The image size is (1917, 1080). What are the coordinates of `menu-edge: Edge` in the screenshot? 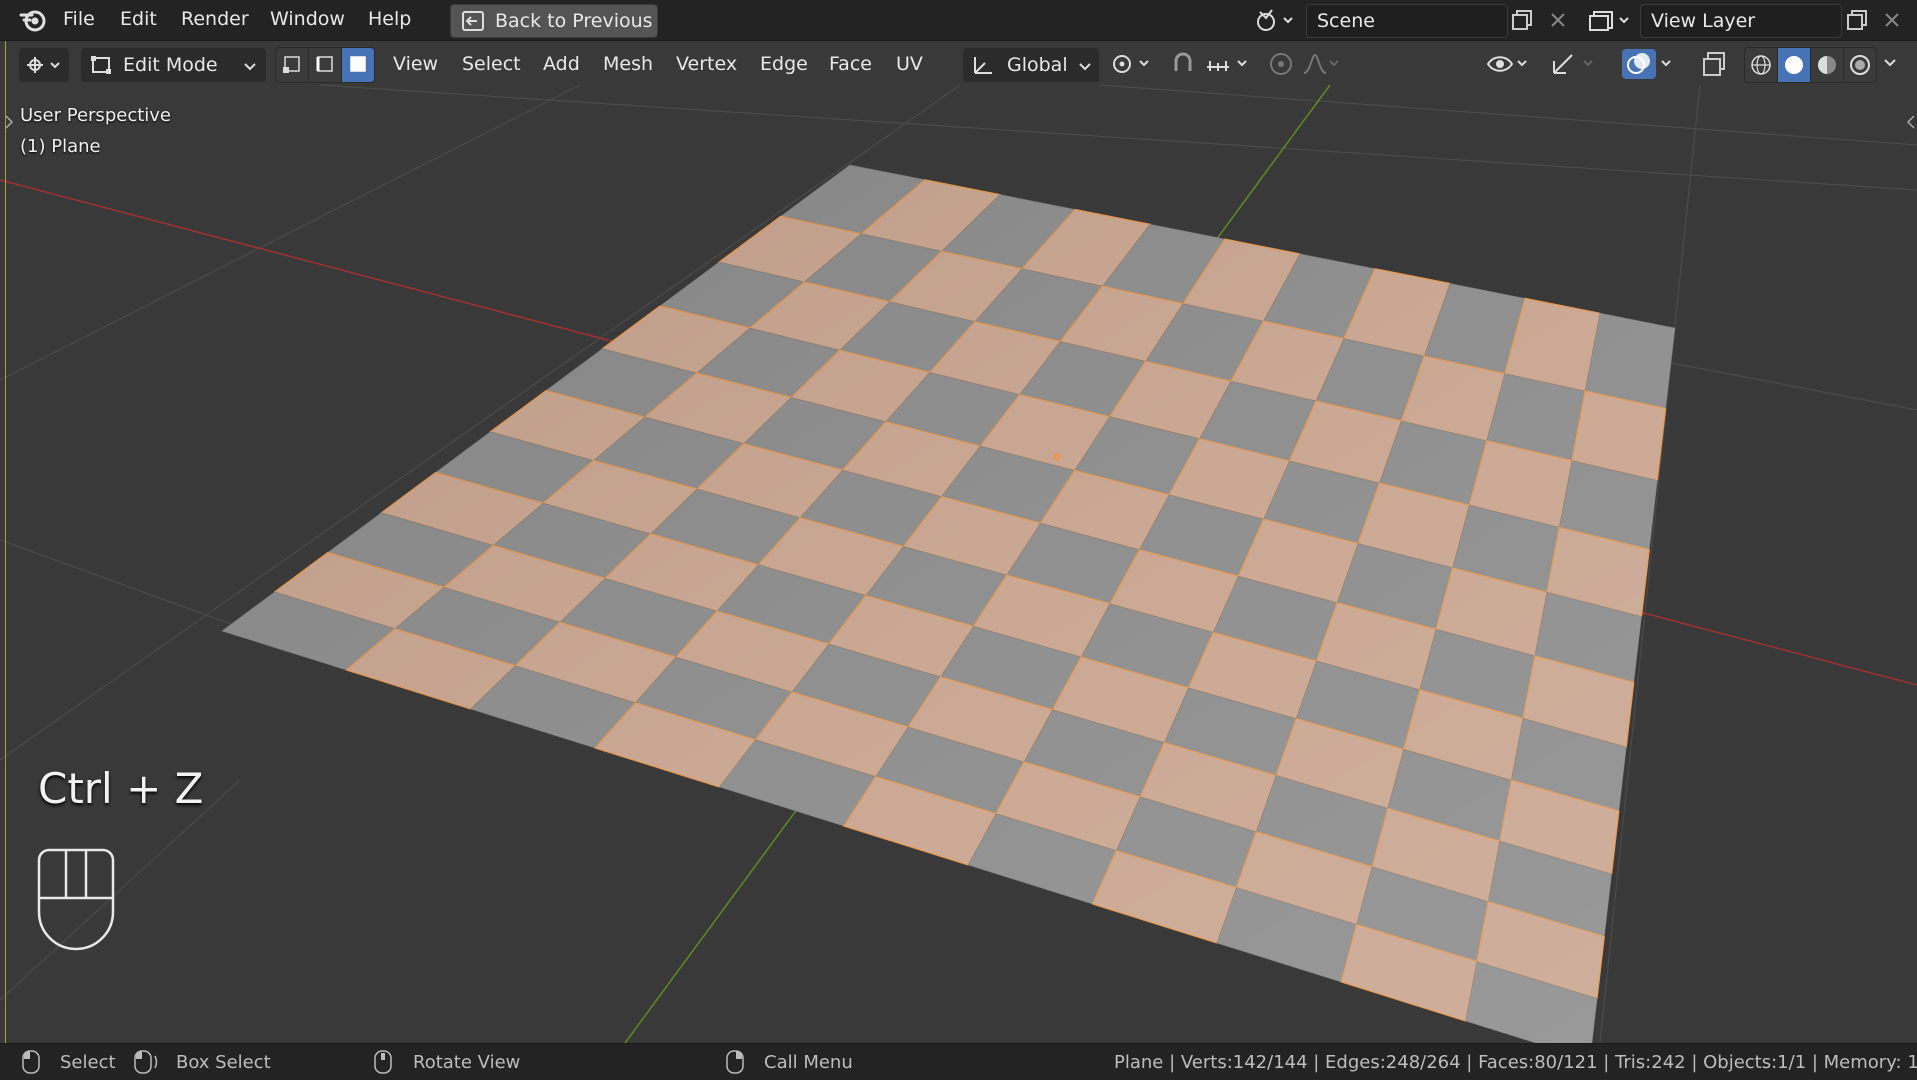 It's located at (784, 64).